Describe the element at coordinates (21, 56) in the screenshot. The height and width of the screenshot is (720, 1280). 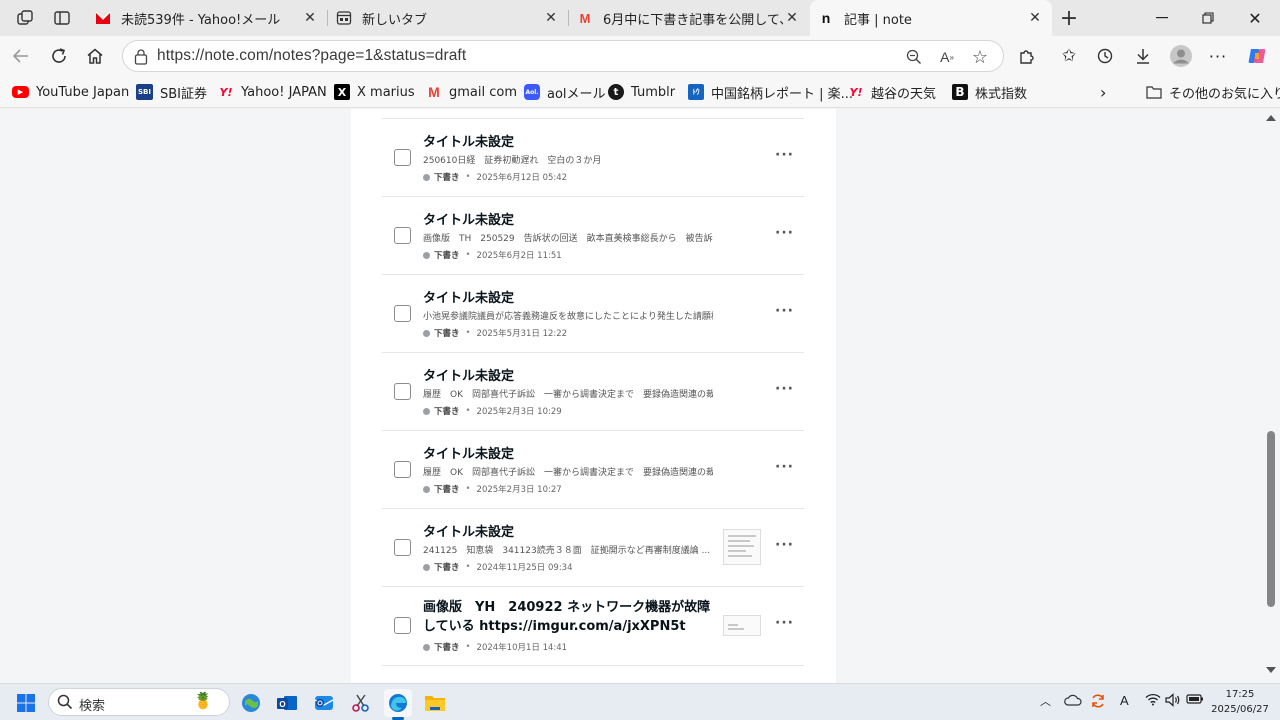
I see `back-button` at that location.